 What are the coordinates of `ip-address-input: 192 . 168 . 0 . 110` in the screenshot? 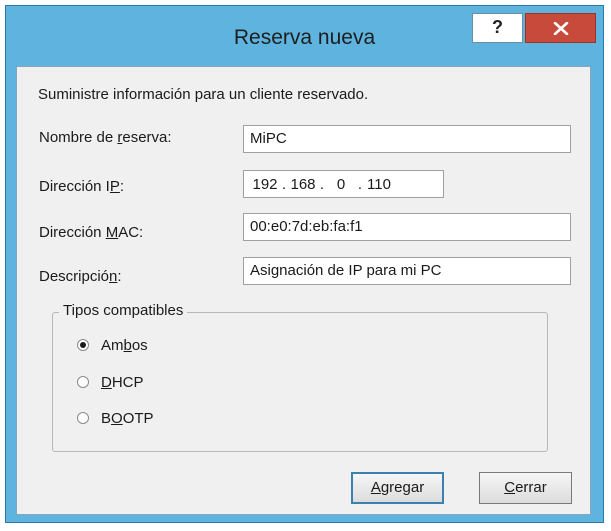 It's located at (343, 184).